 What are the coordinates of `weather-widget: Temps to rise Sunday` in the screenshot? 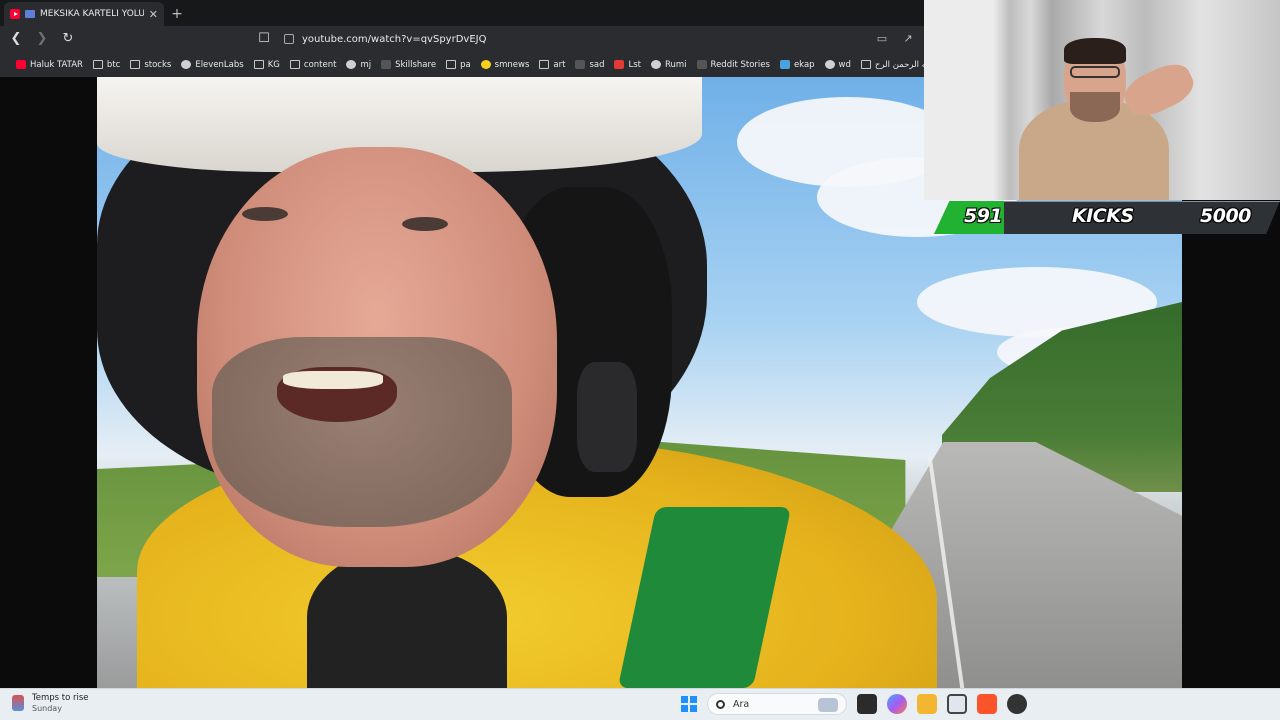 It's located at (50, 703).